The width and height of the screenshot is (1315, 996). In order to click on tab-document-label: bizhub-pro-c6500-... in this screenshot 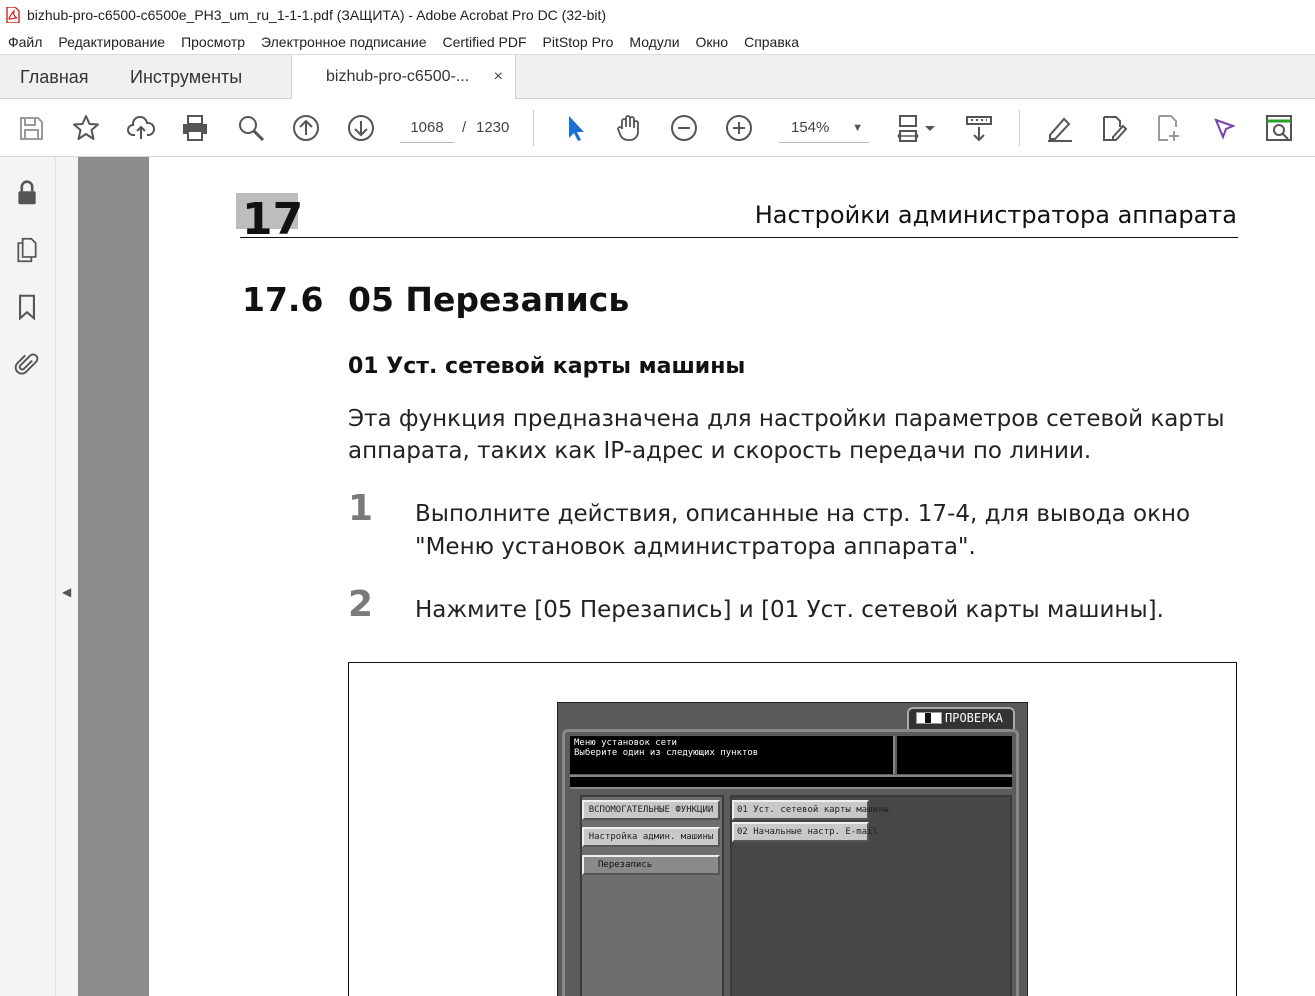, I will do `click(398, 76)`.